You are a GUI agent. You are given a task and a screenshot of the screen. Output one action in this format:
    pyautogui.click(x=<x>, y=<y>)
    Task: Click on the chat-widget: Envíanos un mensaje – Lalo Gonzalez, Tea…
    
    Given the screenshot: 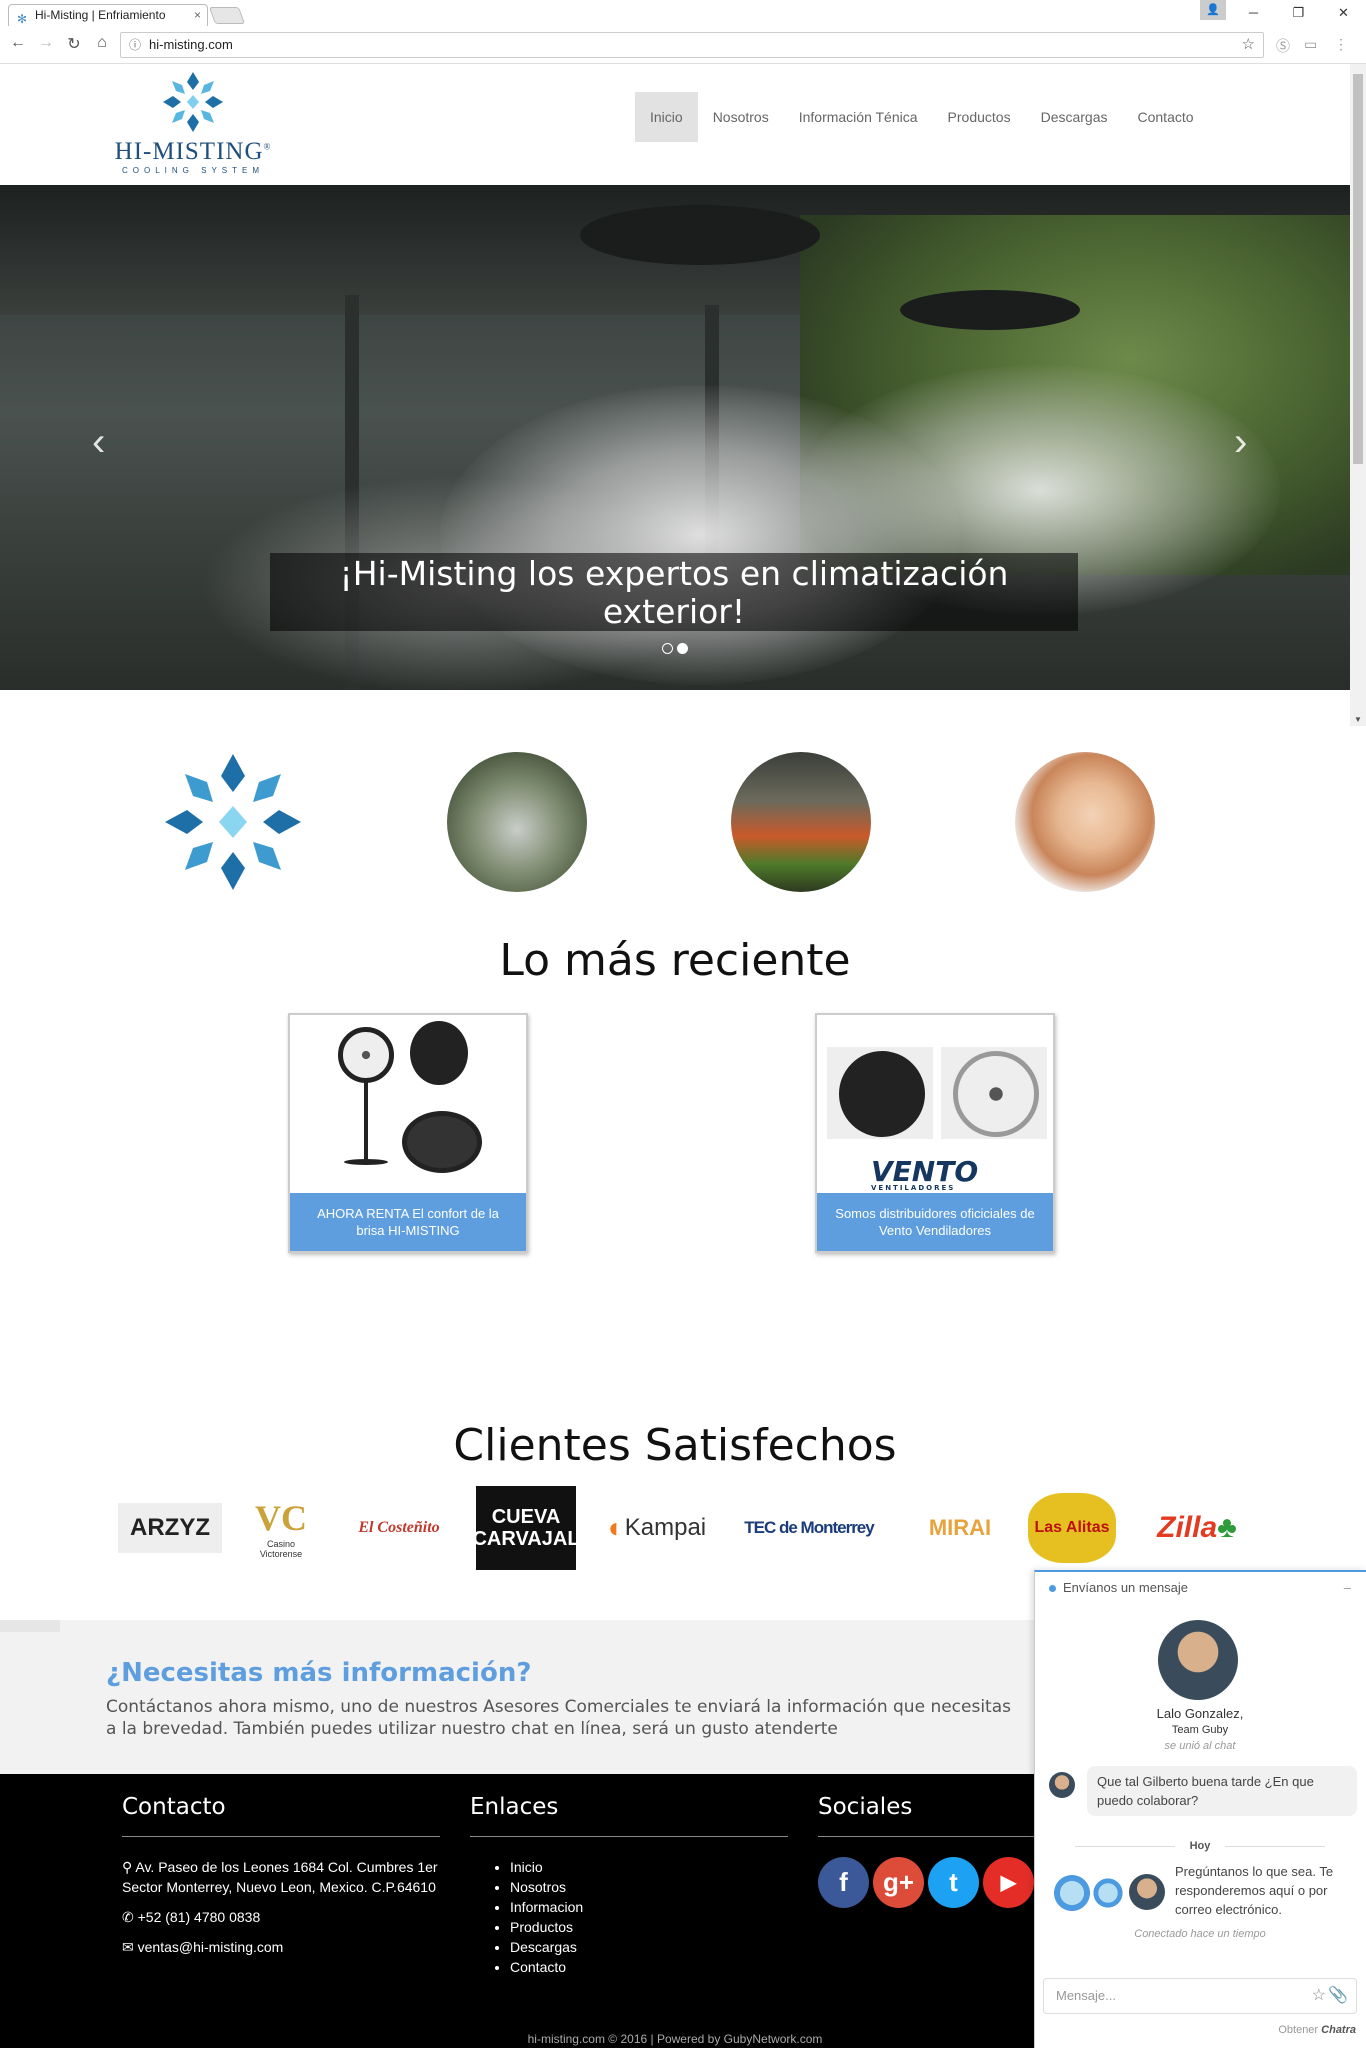 What is the action you would take?
    pyautogui.click(x=1200, y=1809)
    